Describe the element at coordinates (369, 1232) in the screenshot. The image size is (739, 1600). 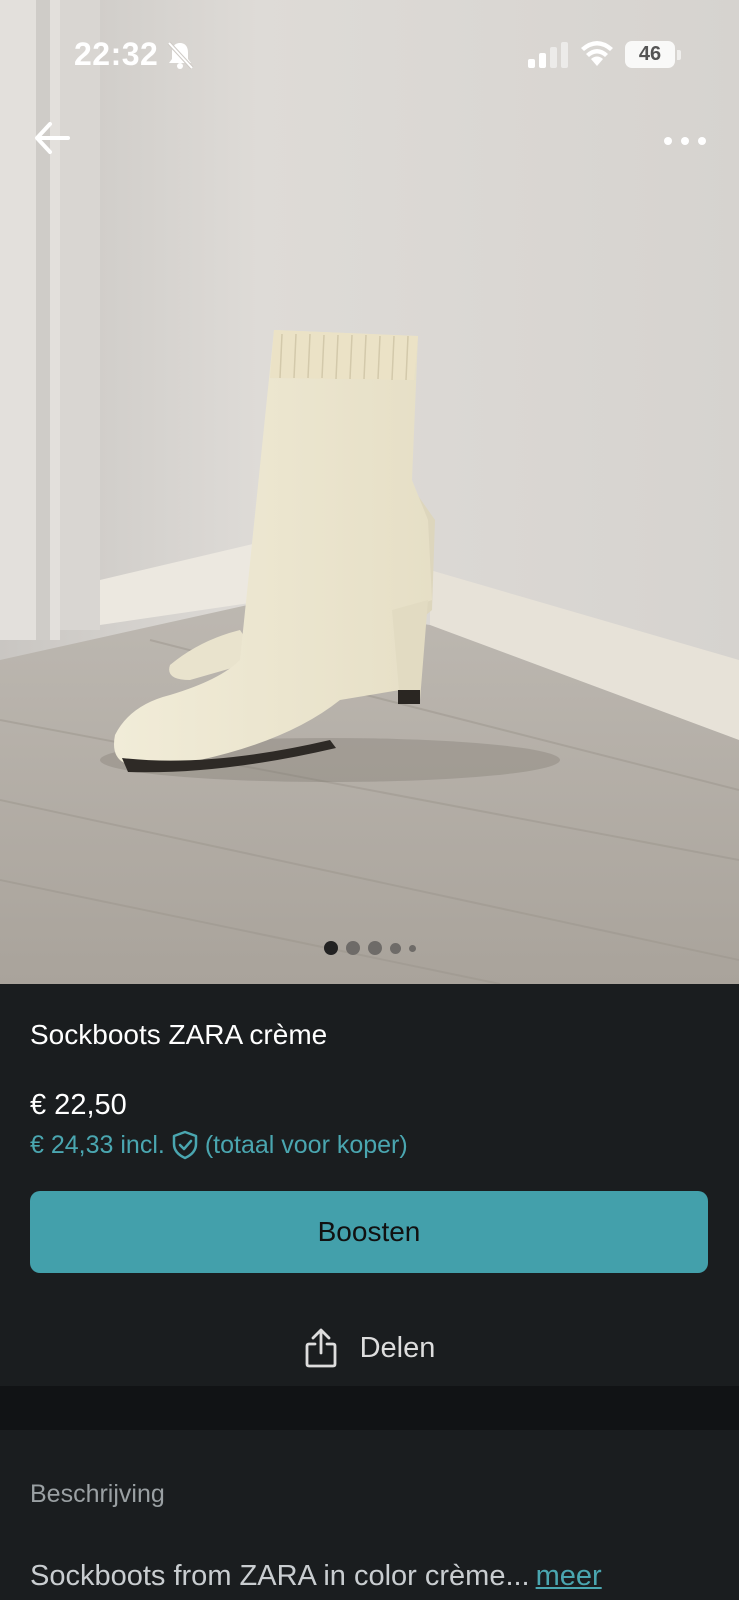
I see `boost-button: Boosten` at that location.